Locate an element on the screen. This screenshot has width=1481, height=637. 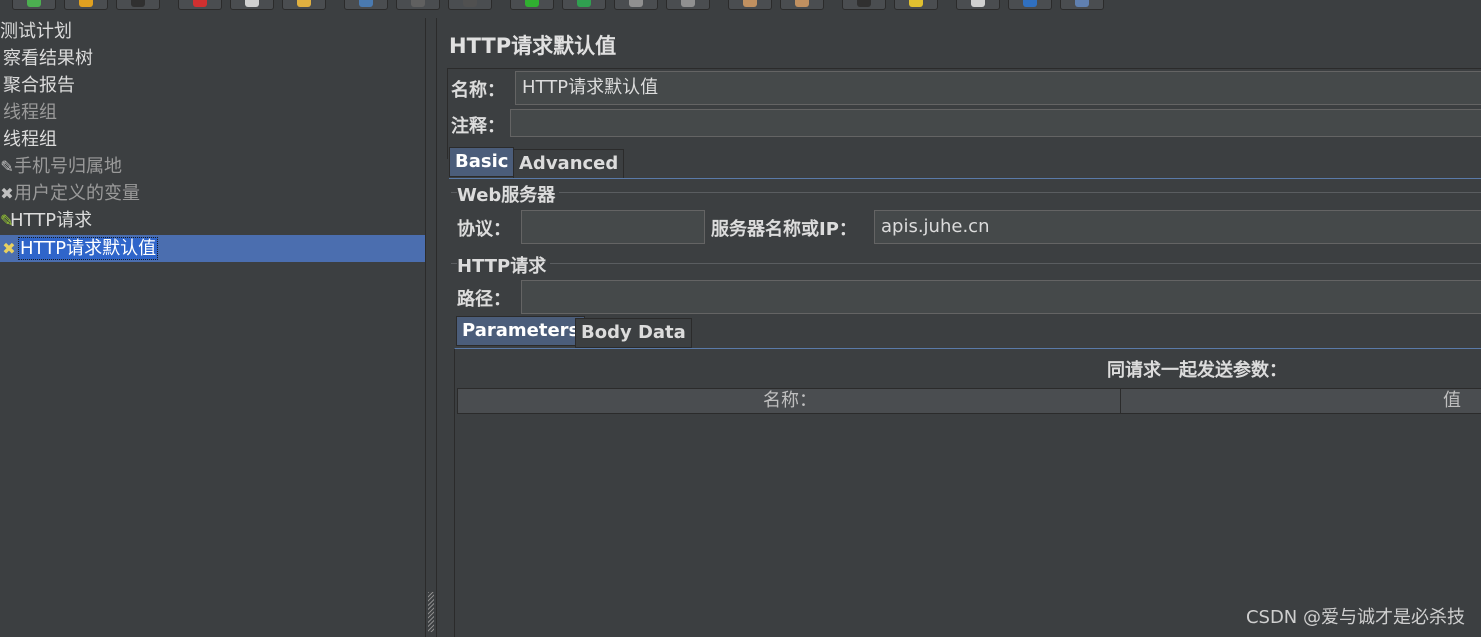
toolbar-button-clear-all is located at coordinates (802, 5).